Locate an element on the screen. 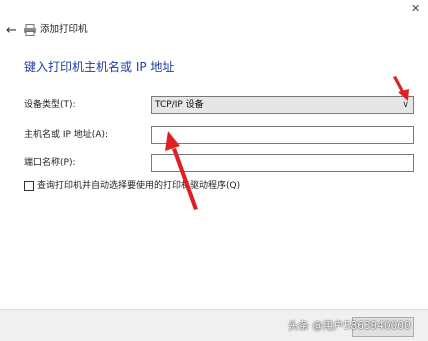 The width and height of the screenshot is (428, 341). hostname-input is located at coordinates (282, 135).